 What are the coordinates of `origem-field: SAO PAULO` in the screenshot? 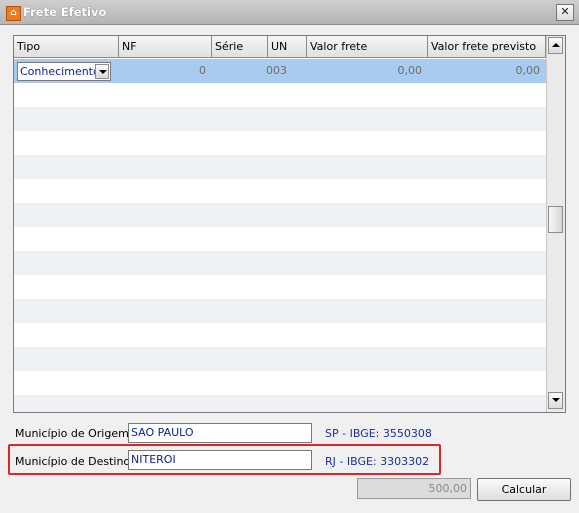 It's located at (220, 433).